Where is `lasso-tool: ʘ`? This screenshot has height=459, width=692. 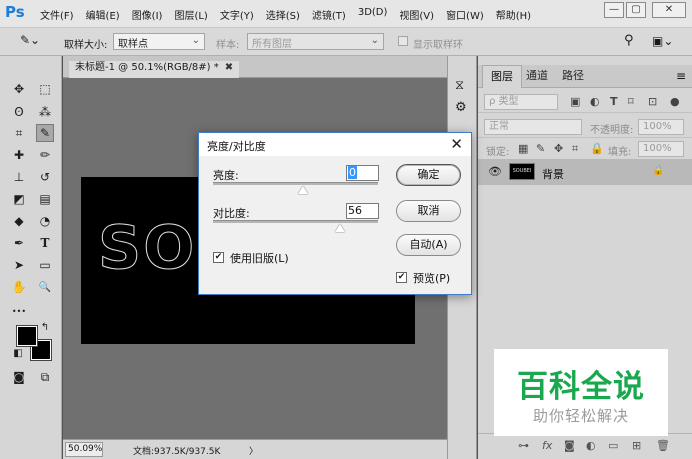
lasso-tool: ʘ is located at coordinates (19, 112).